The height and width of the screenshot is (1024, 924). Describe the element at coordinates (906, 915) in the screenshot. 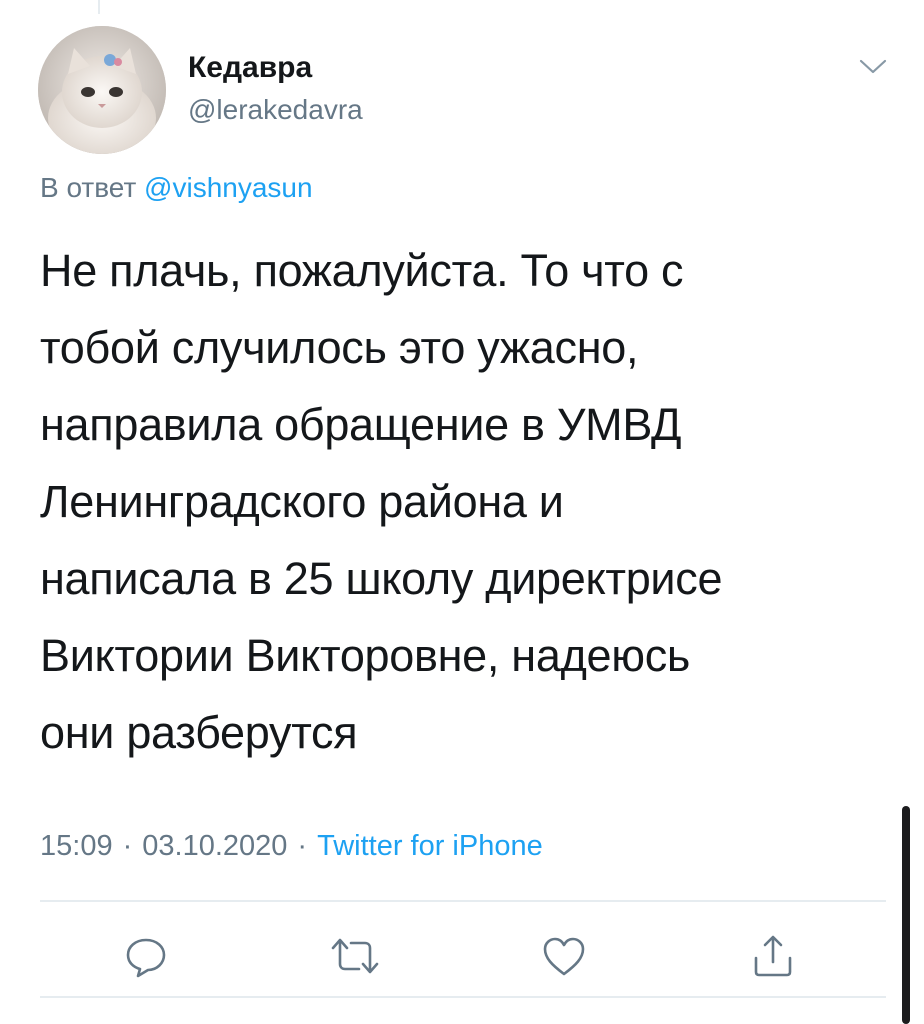

I see `scrollbar` at that location.